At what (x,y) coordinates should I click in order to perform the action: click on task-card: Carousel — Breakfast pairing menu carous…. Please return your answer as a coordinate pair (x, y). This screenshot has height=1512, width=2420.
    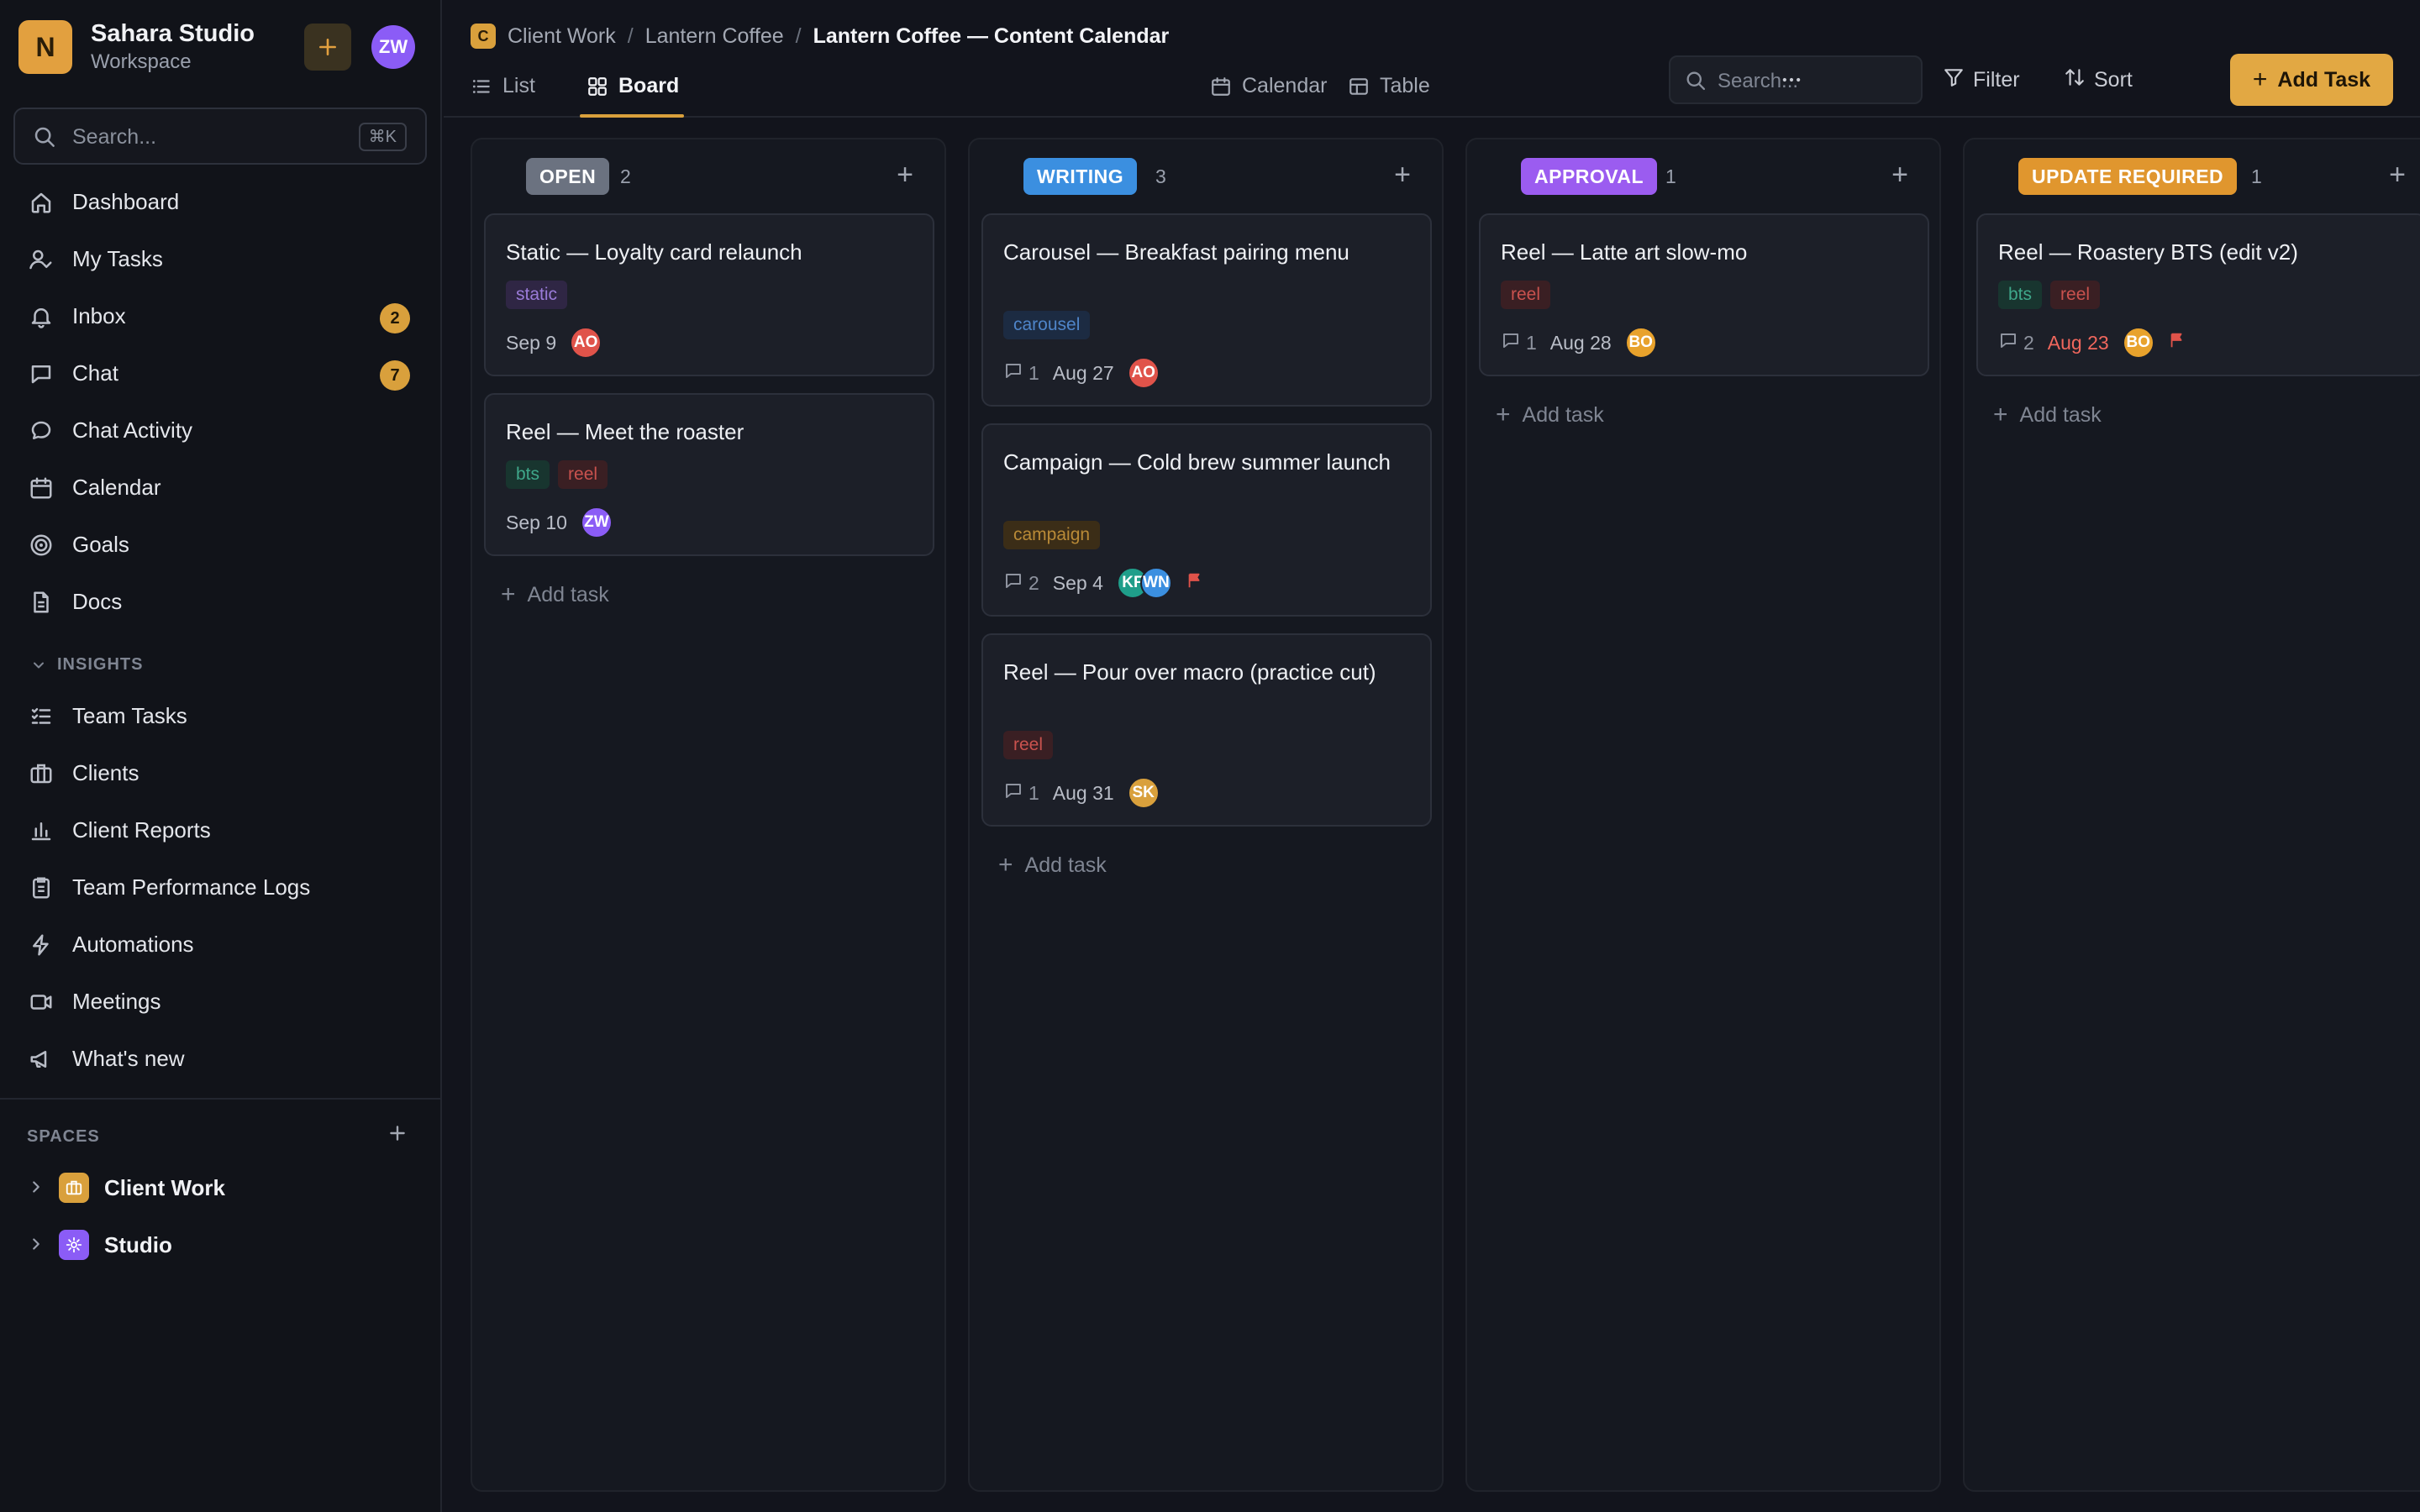
    Looking at the image, I should click on (1206, 310).